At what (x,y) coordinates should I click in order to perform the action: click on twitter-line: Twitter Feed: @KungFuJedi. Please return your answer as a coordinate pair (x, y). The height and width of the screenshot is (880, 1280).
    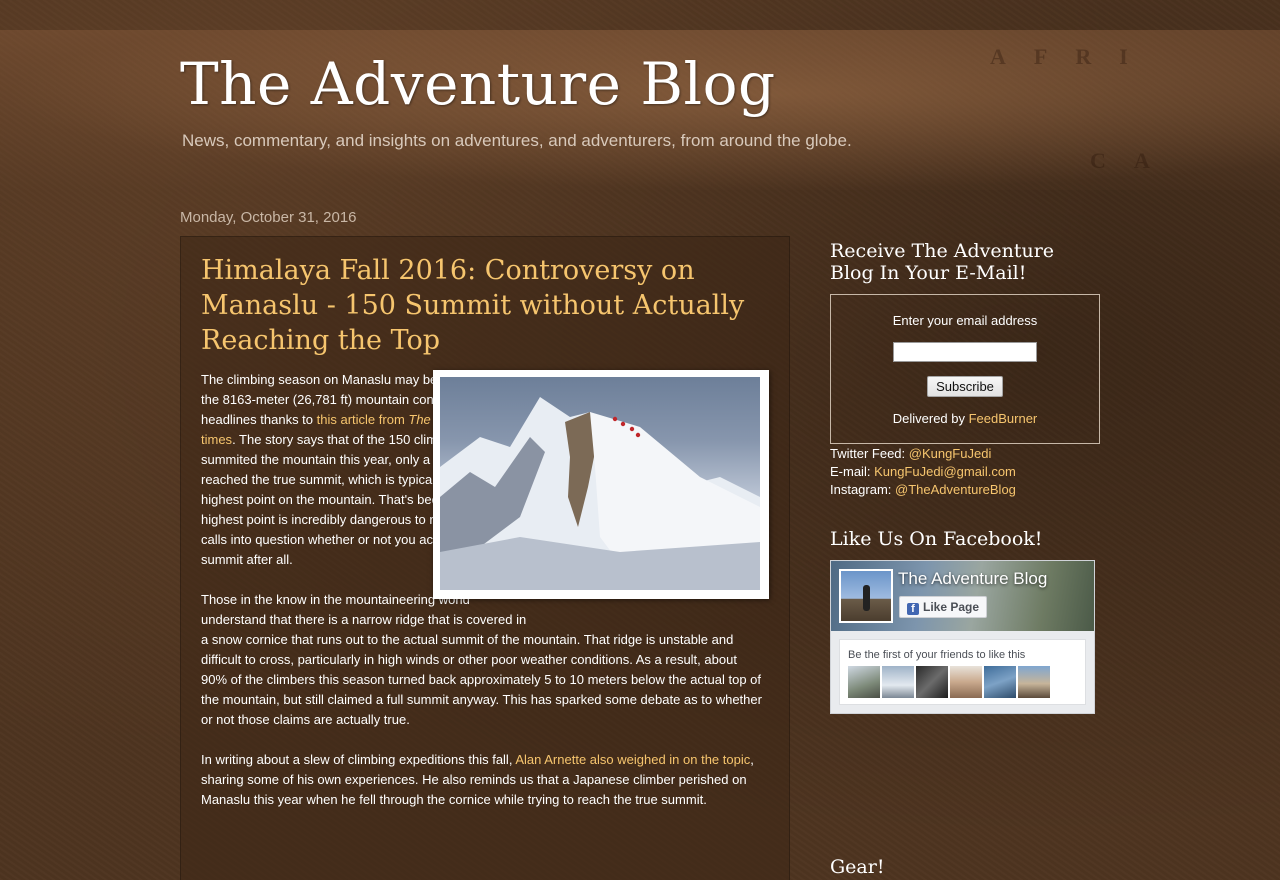
    Looking at the image, I should click on (923, 454).